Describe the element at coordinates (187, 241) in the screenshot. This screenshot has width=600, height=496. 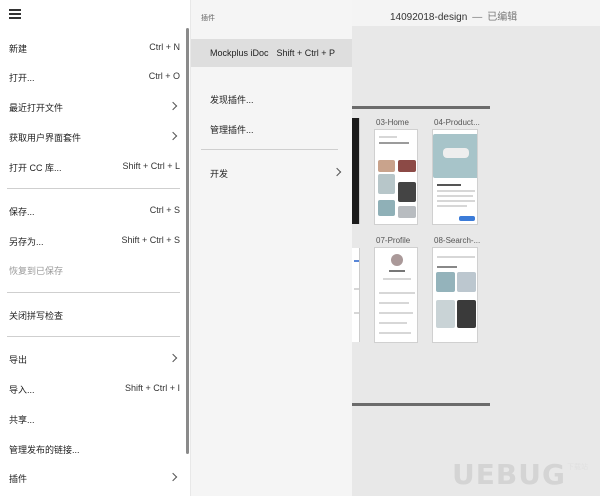
I see `menu-scrollbar` at that location.